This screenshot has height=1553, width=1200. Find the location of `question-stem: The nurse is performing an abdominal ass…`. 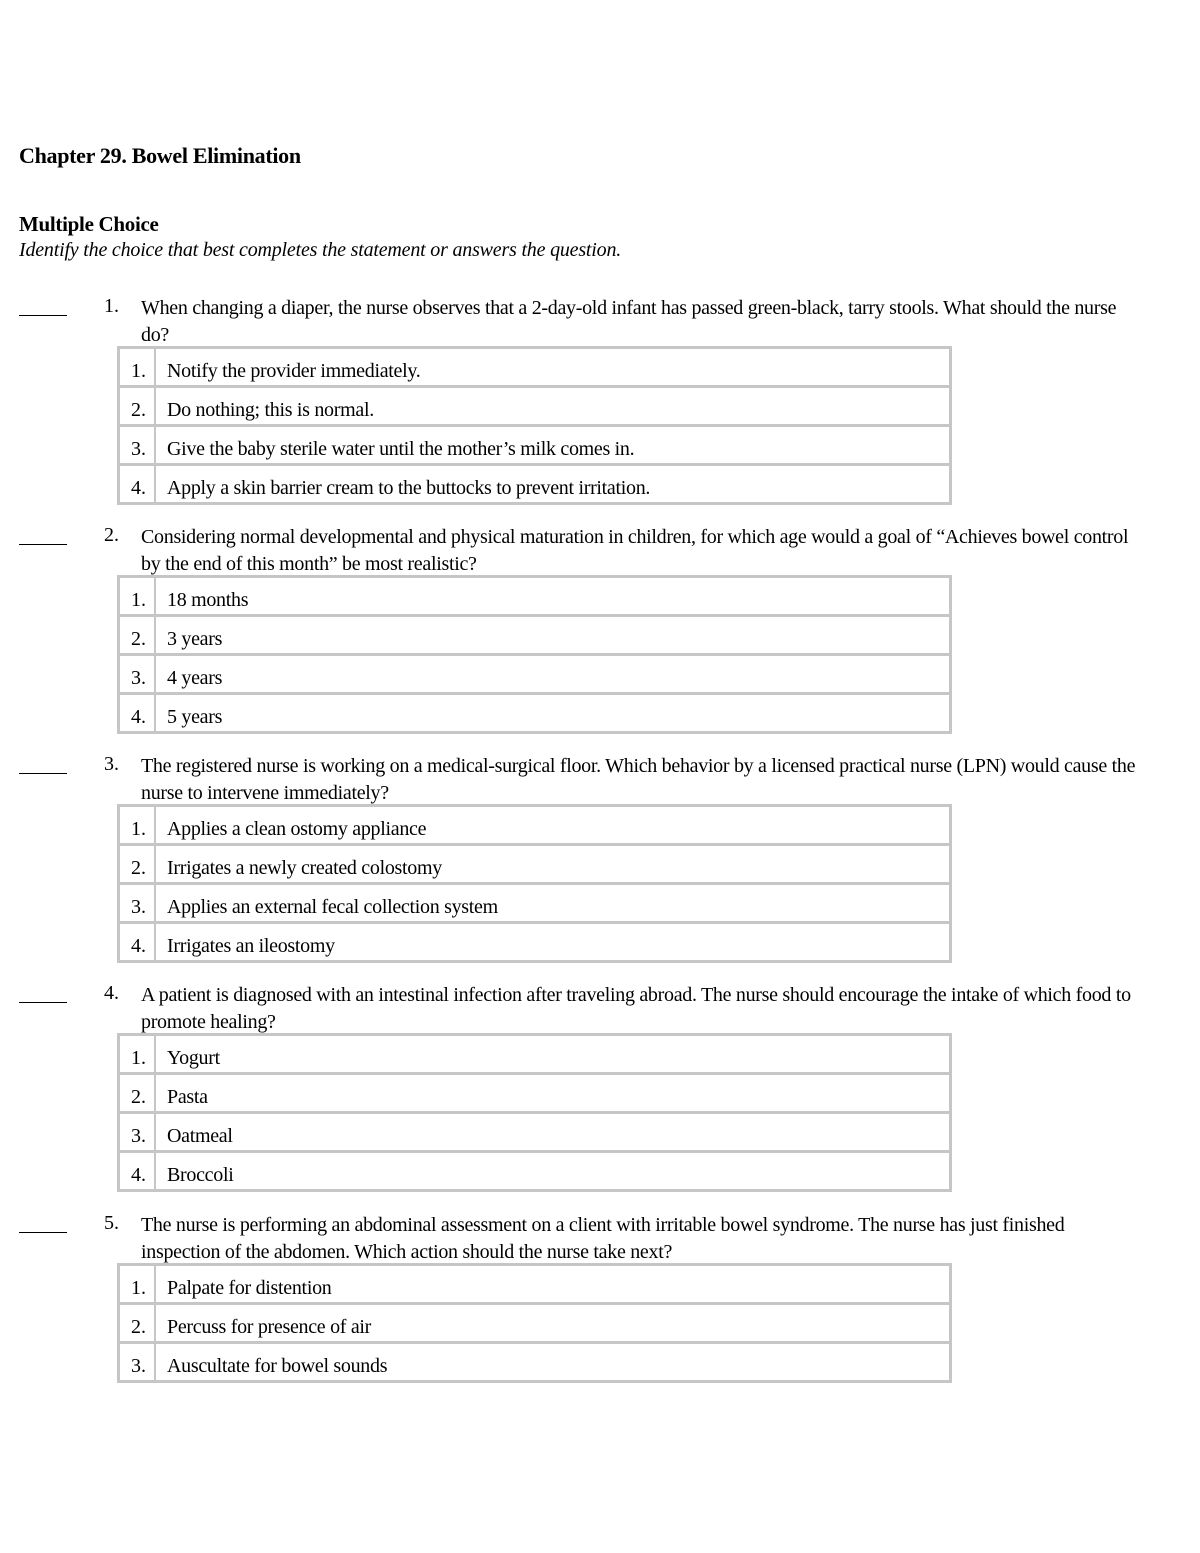

question-stem: The nurse is performing an abdominal ass… is located at coordinates (603, 1238).